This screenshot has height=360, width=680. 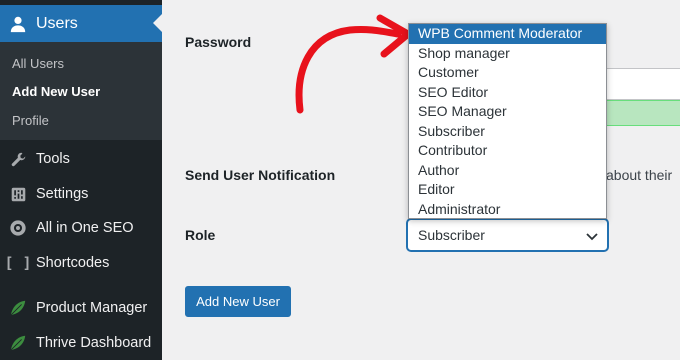 I want to click on role-select: Subscriber, so click(x=507, y=235).